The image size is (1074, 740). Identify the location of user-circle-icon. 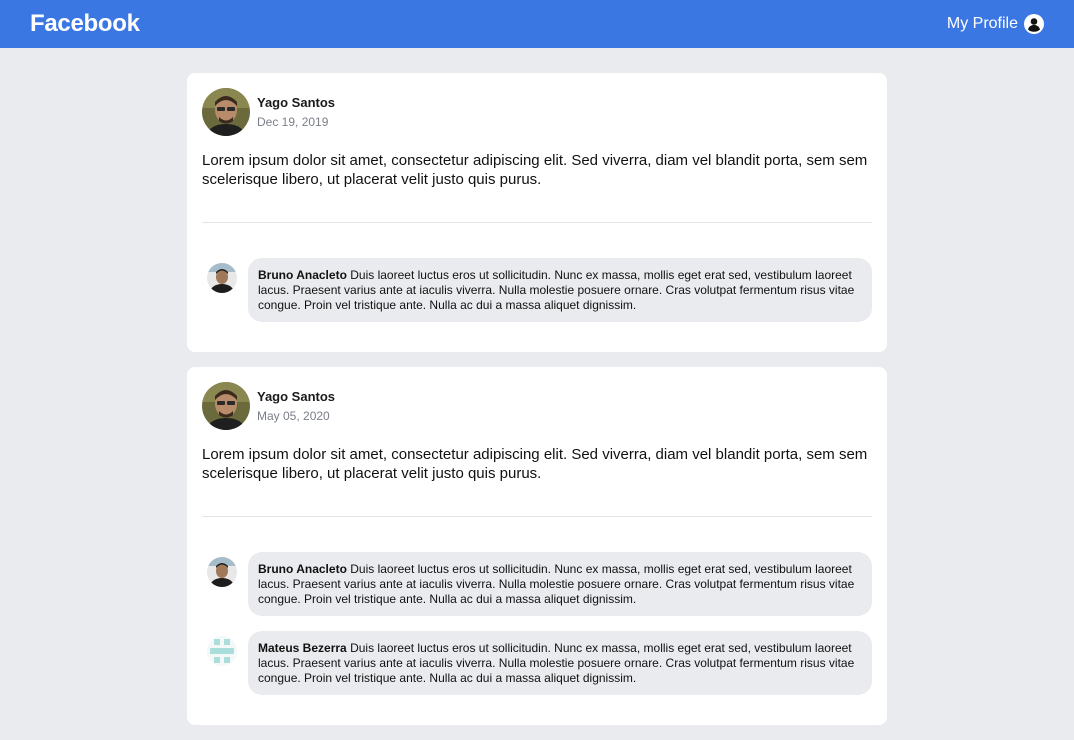
(1034, 24).